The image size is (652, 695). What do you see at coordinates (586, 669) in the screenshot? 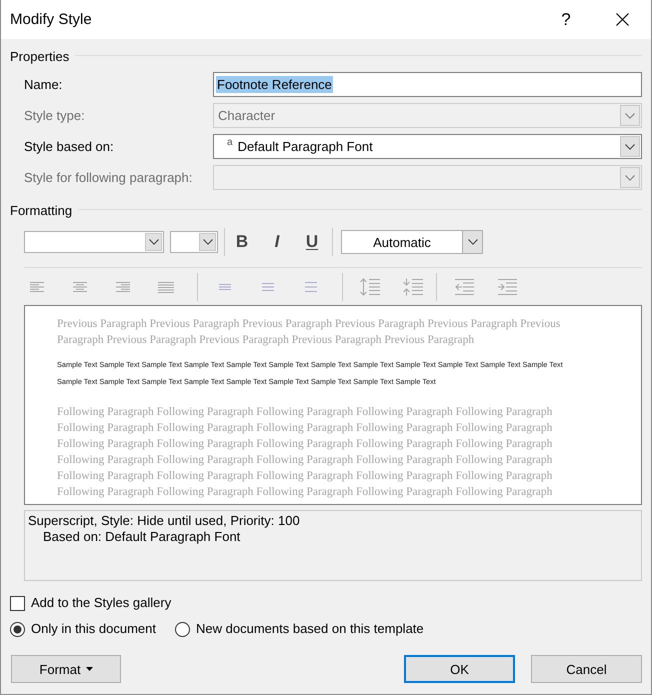
I see `cancel-button: Cancel` at bounding box center [586, 669].